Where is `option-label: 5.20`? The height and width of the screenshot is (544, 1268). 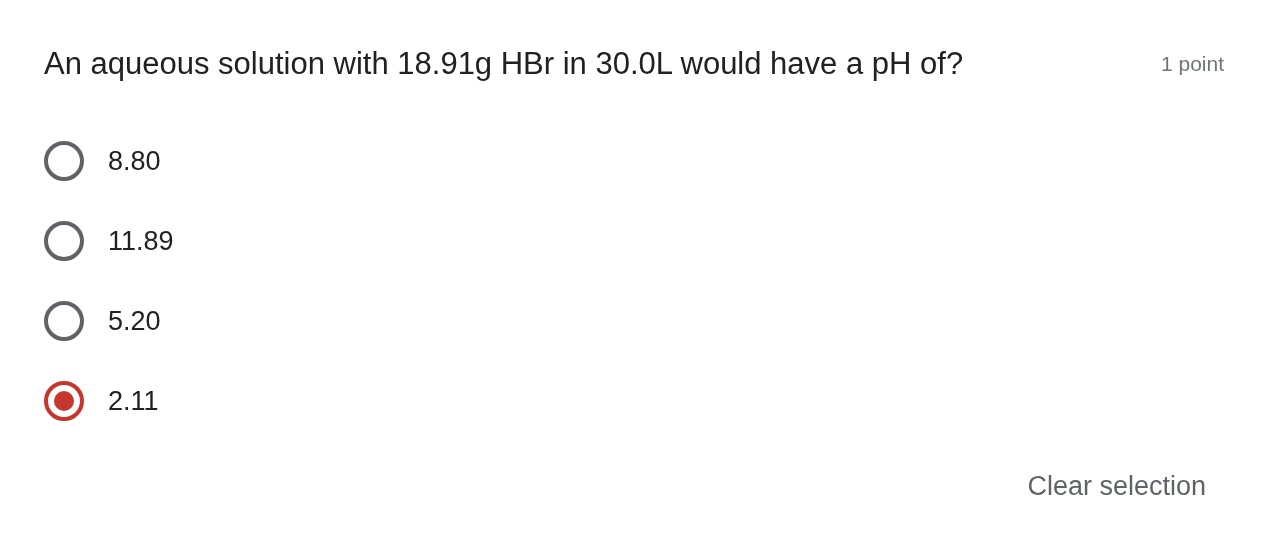 option-label: 5.20 is located at coordinates (134, 321).